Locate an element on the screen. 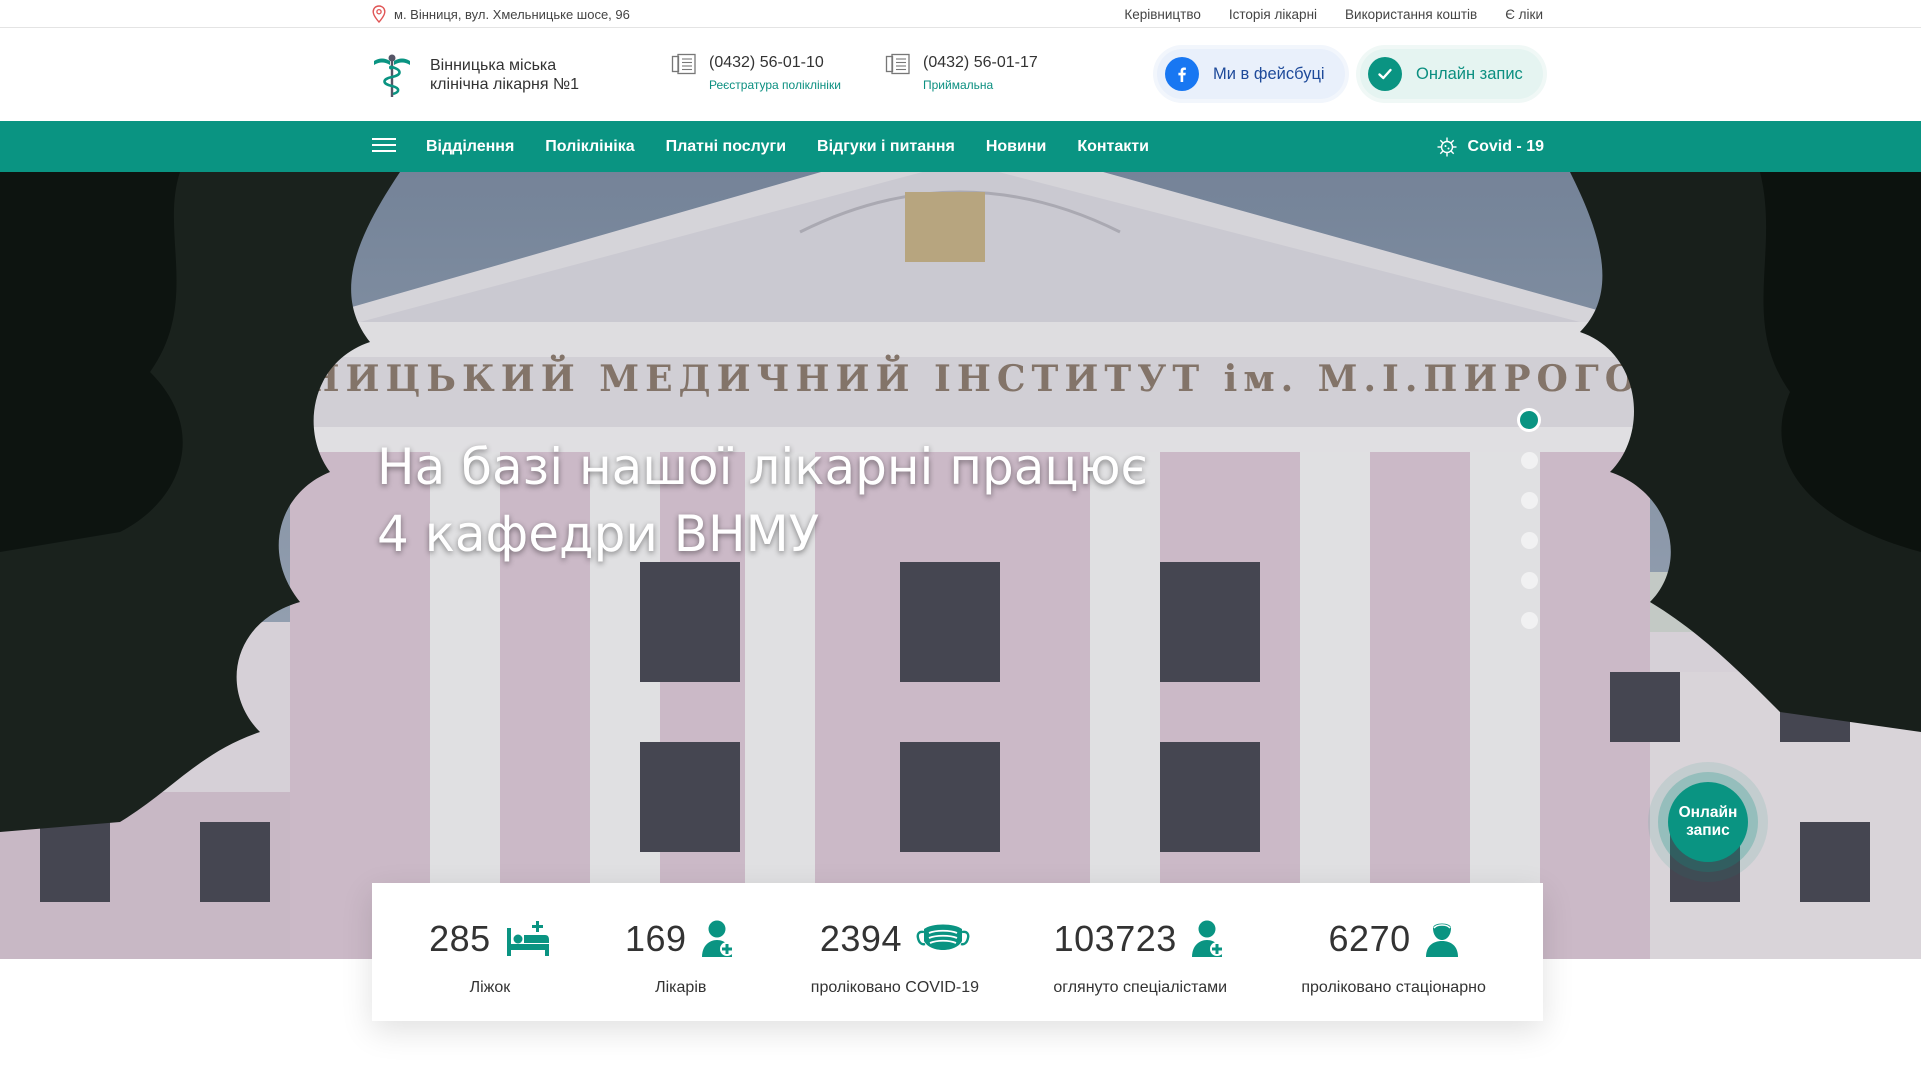 The image size is (1921, 1082). checkmark-icon is located at coordinates (1385, 74).